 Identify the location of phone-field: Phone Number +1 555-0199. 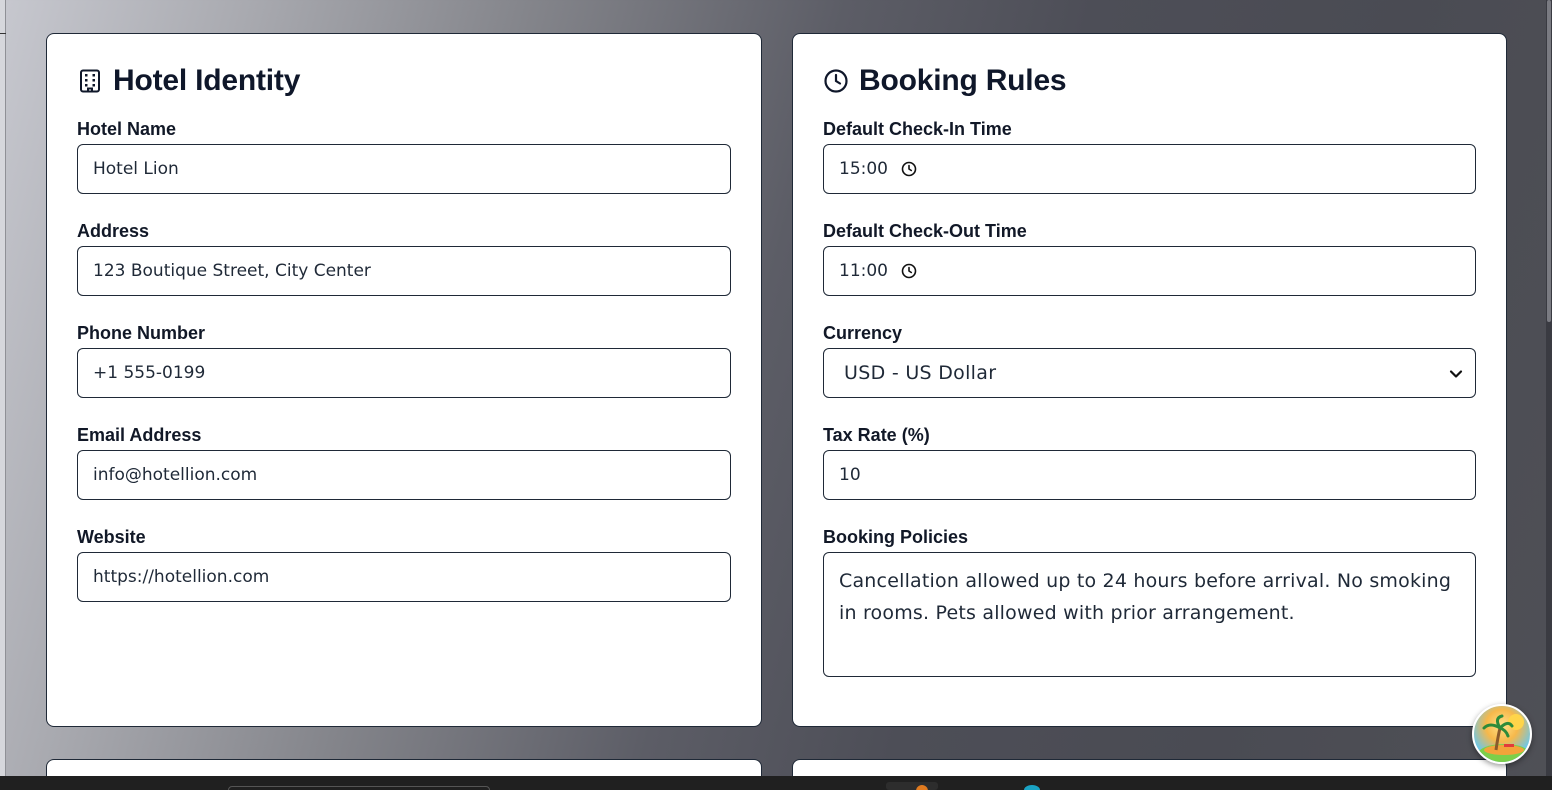
(404, 360).